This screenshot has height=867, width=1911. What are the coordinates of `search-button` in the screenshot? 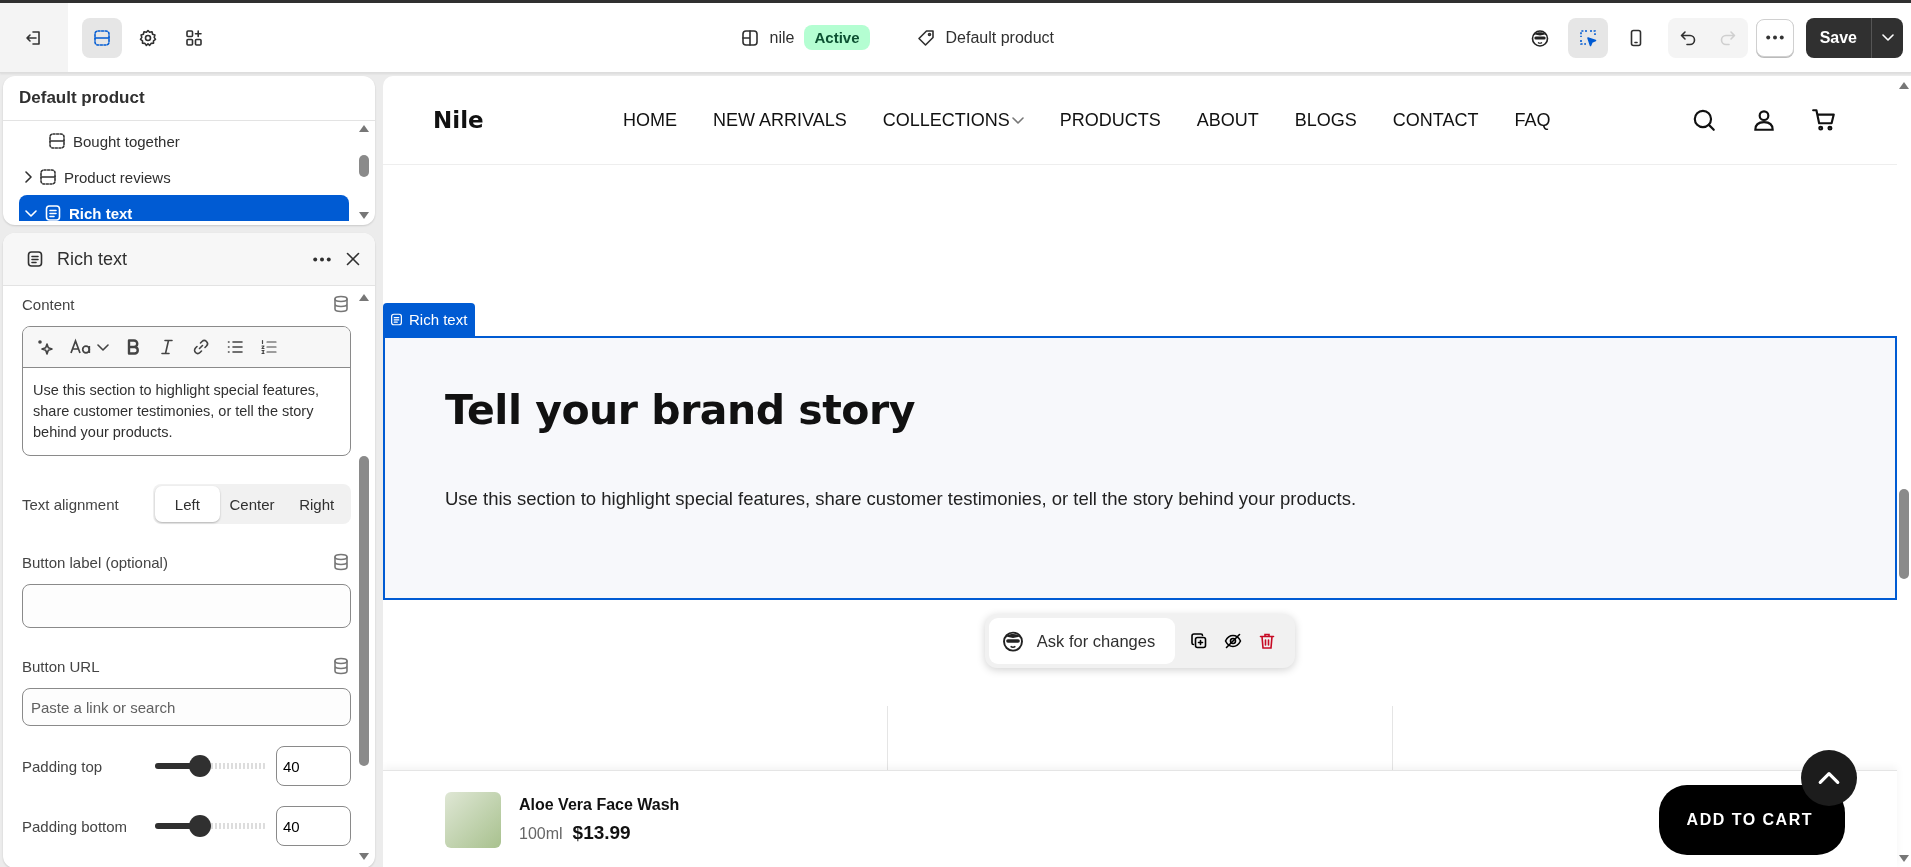 It's located at (1704, 120).